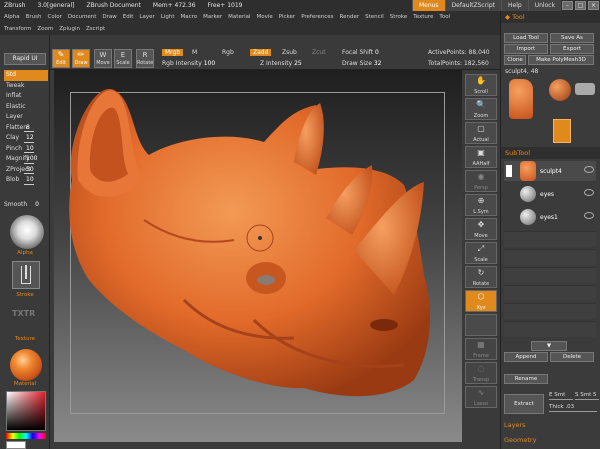 This screenshot has width=600, height=449. What do you see at coordinates (25, 339) in the screenshot?
I see `texture-label: Texture` at bounding box center [25, 339].